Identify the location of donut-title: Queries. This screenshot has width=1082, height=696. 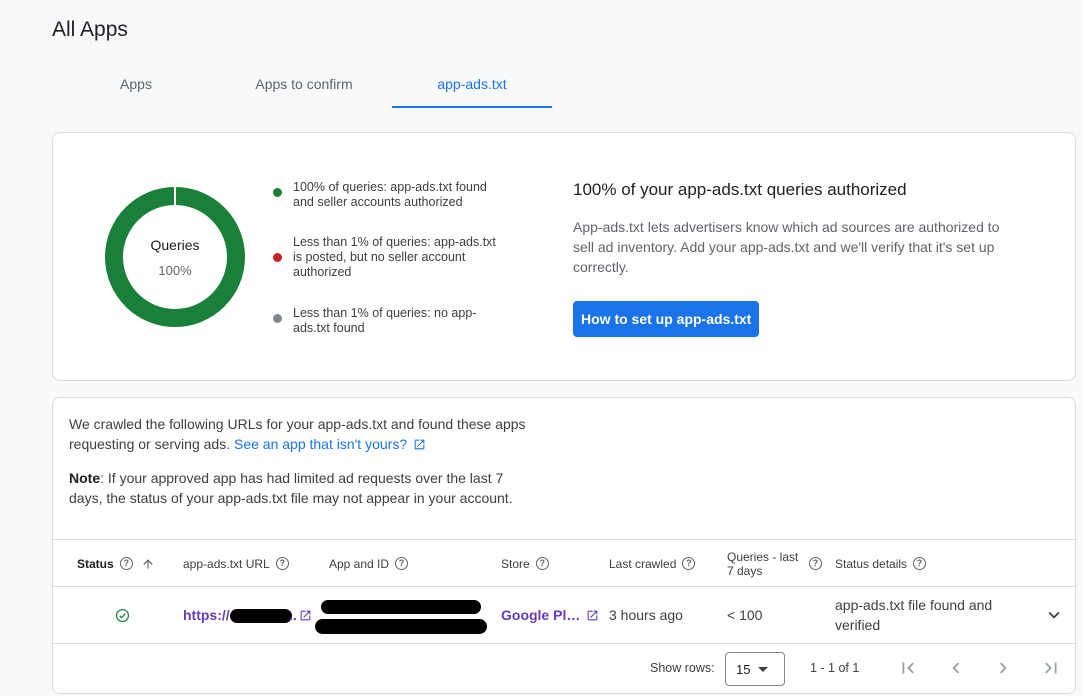
(175, 244).